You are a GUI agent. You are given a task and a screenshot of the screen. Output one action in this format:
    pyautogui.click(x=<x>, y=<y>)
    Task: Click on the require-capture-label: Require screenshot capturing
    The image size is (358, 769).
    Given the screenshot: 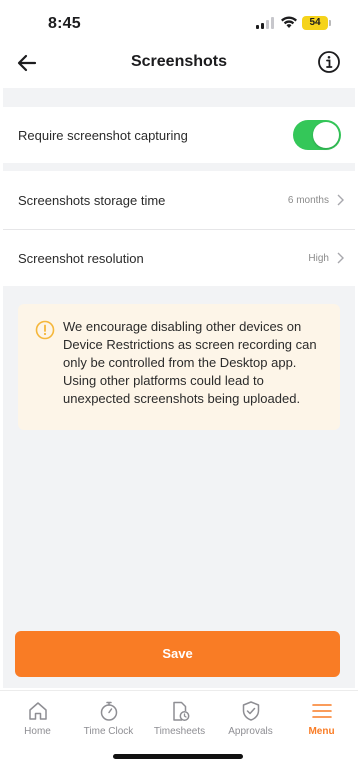 What is the action you would take?
    pyautogui.click(x=103, y=135)
    